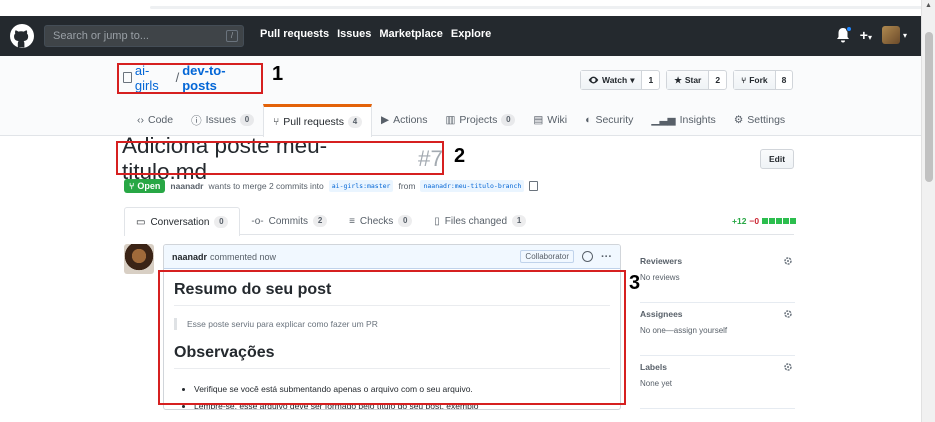 This screenshot has width=935, height=422. What do you see at coordinates (738, 120) in the screenshot?
I see `gear-icon: ⚙` at bounding box center [738, 120].